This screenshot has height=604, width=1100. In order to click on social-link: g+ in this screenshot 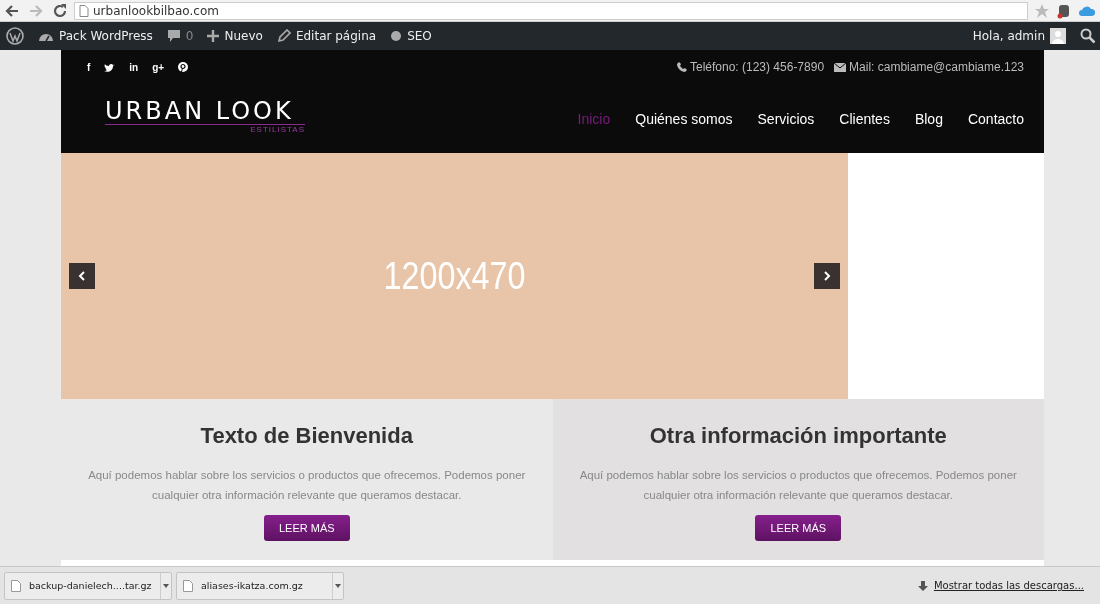, I will do `click(158, 67)`.